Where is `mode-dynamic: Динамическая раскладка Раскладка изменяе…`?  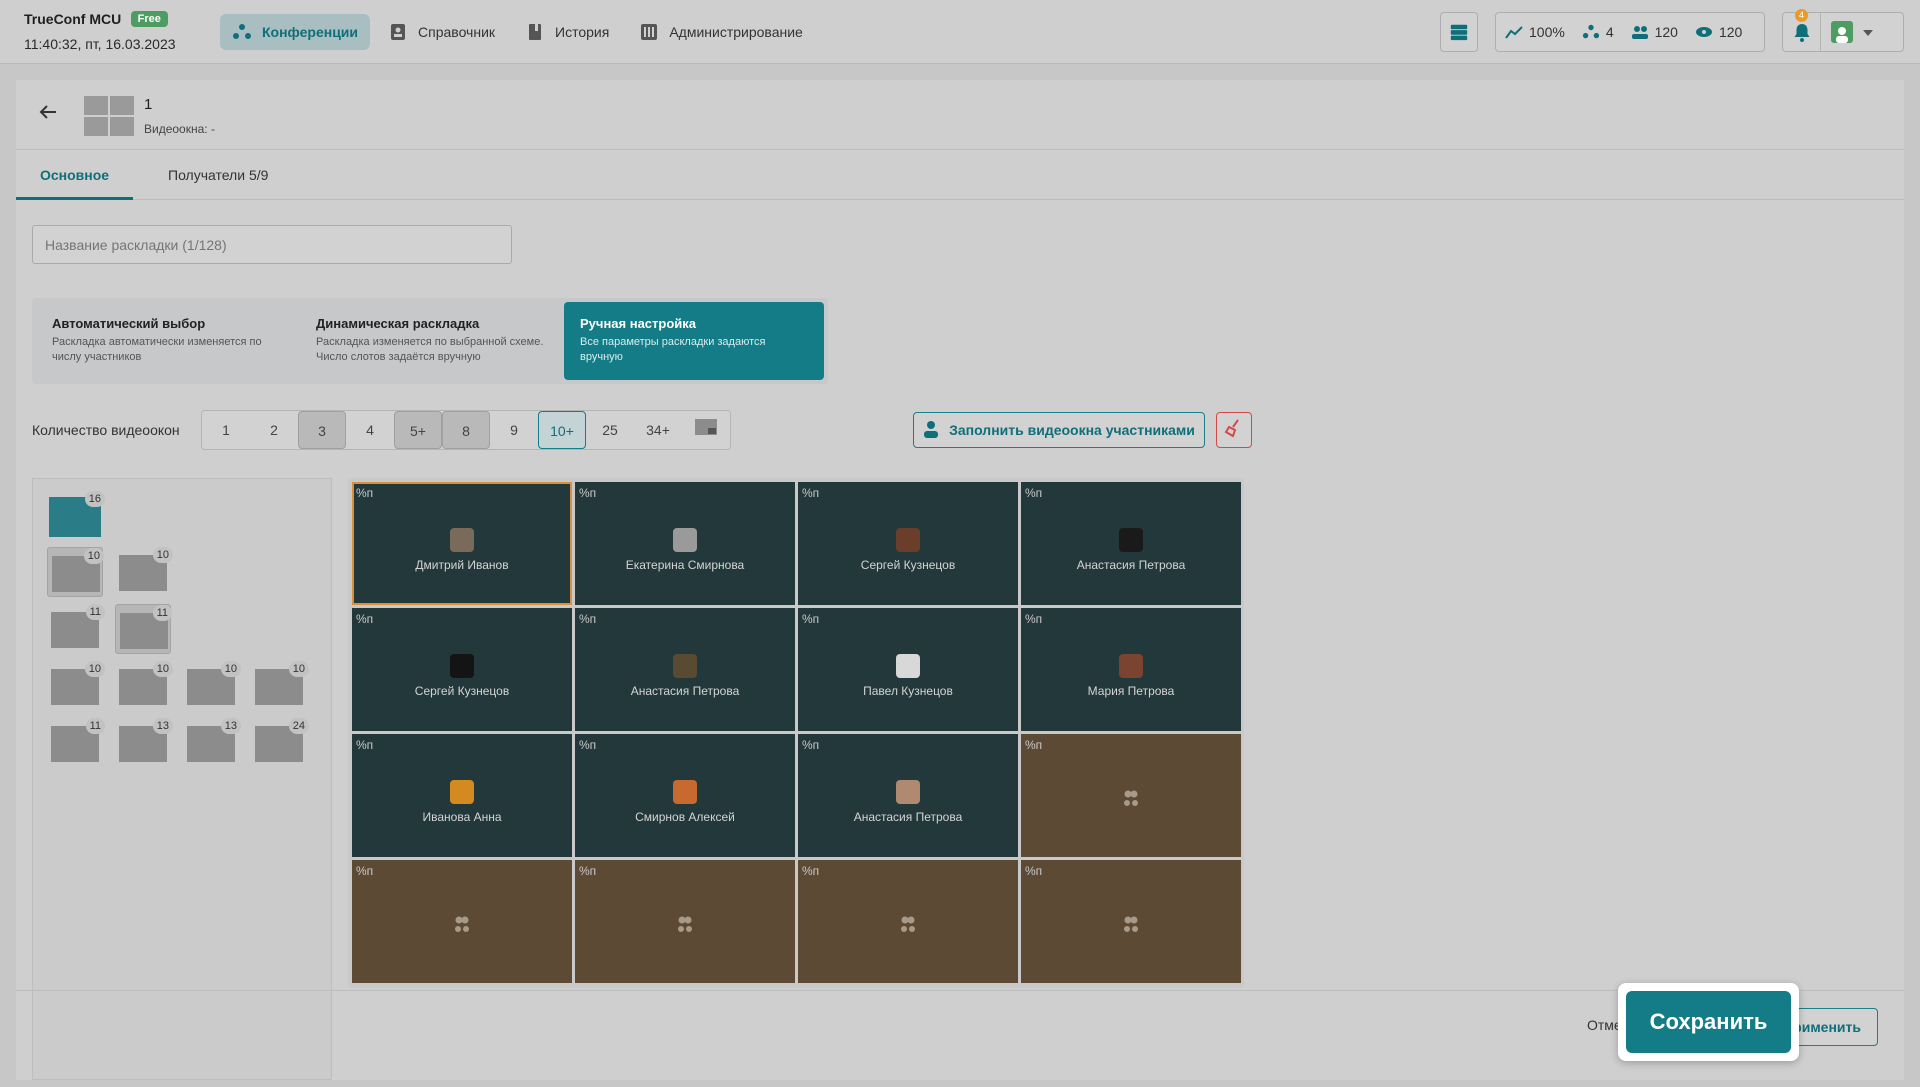
mode-dynamic: Динамическая раскладка Раскладка изменяе… is located at coordinates (430, 341).